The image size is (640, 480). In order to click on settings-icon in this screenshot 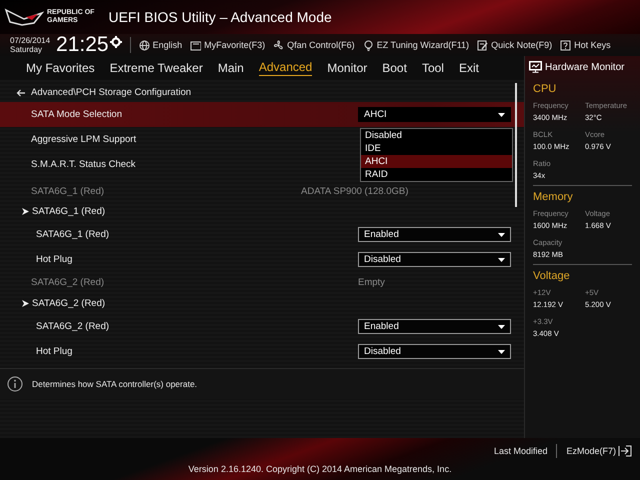, I will do `click(116, 42)`.